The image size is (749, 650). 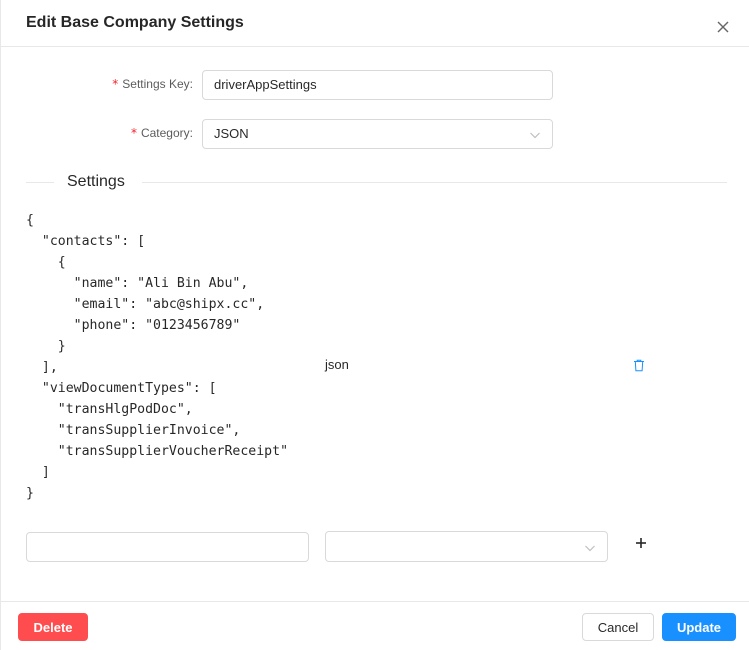 I want to click on update-button: Update, so click(x=699, y=627).